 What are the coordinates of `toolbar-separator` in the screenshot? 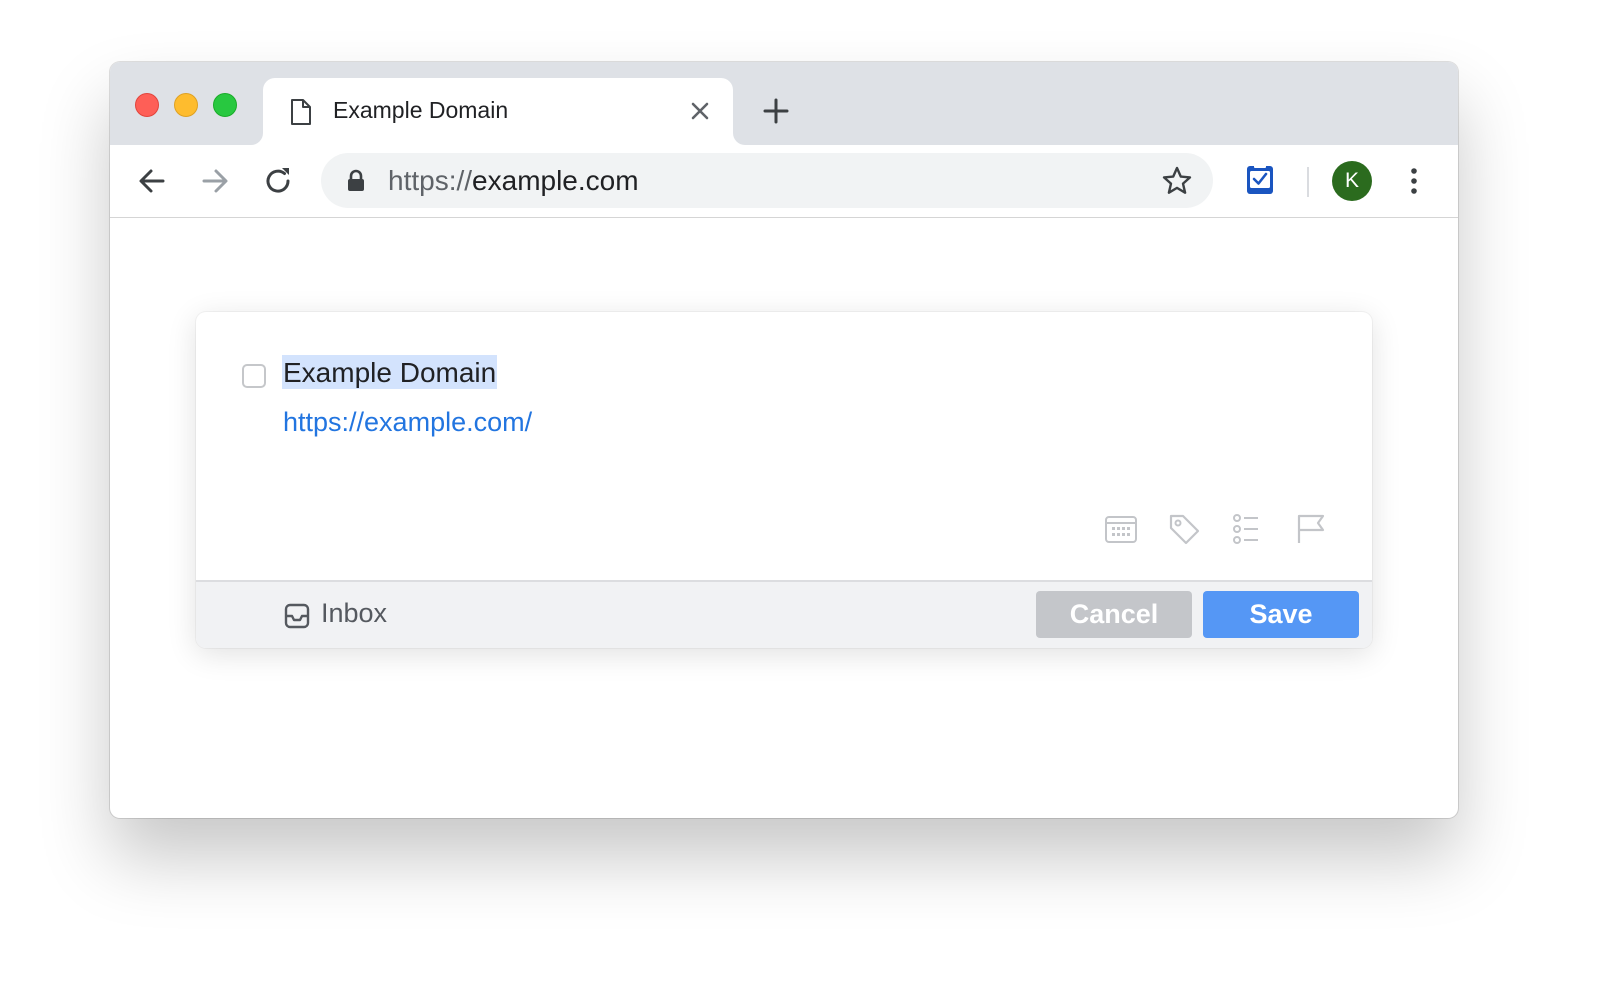 It's located at (1308, 182).